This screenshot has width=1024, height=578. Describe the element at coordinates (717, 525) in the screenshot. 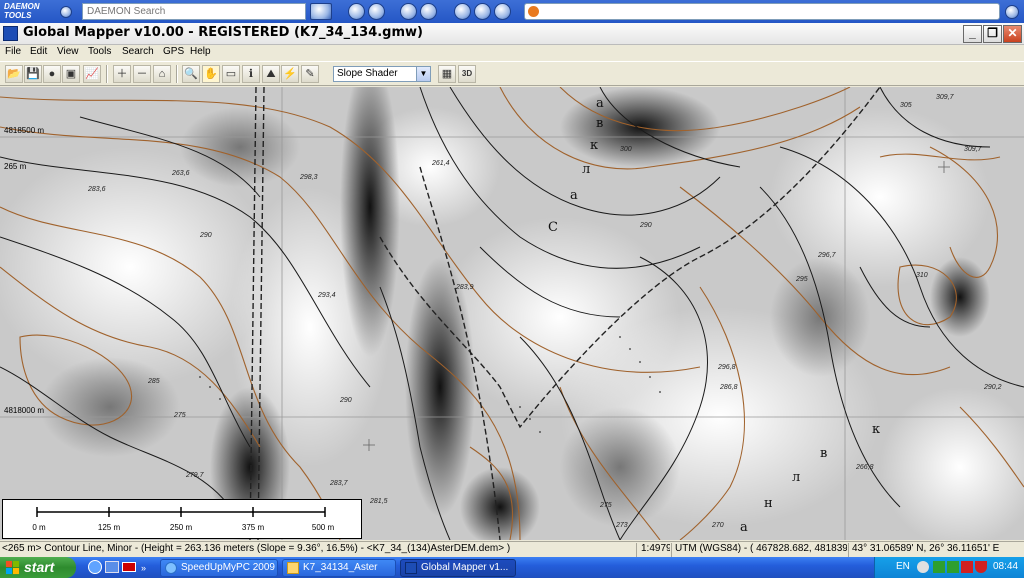

I see `contour-label: 270` at that location.